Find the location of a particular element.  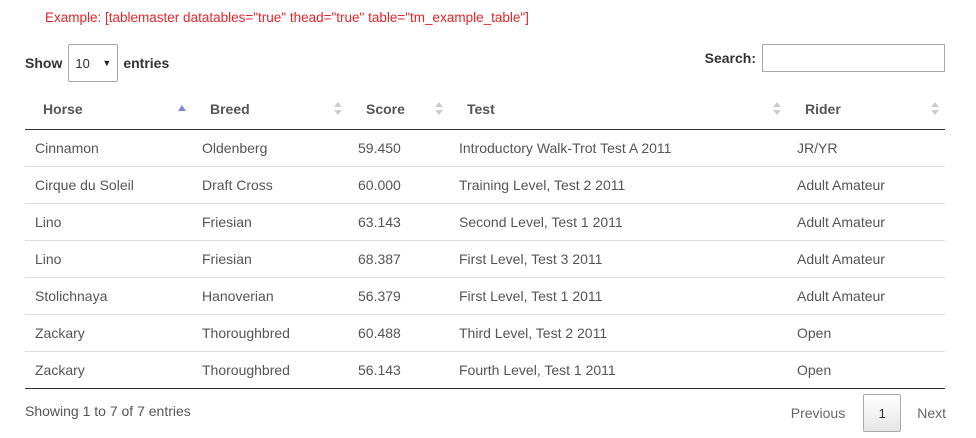

table-header-row: Horse Breed Score Test Rider is located at coordinates (485, 110).